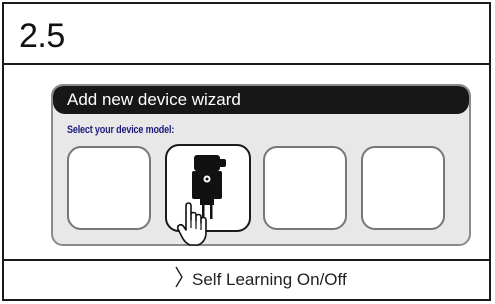  I want to click on wizard-header: Add new device wizard, so click(261, 100).